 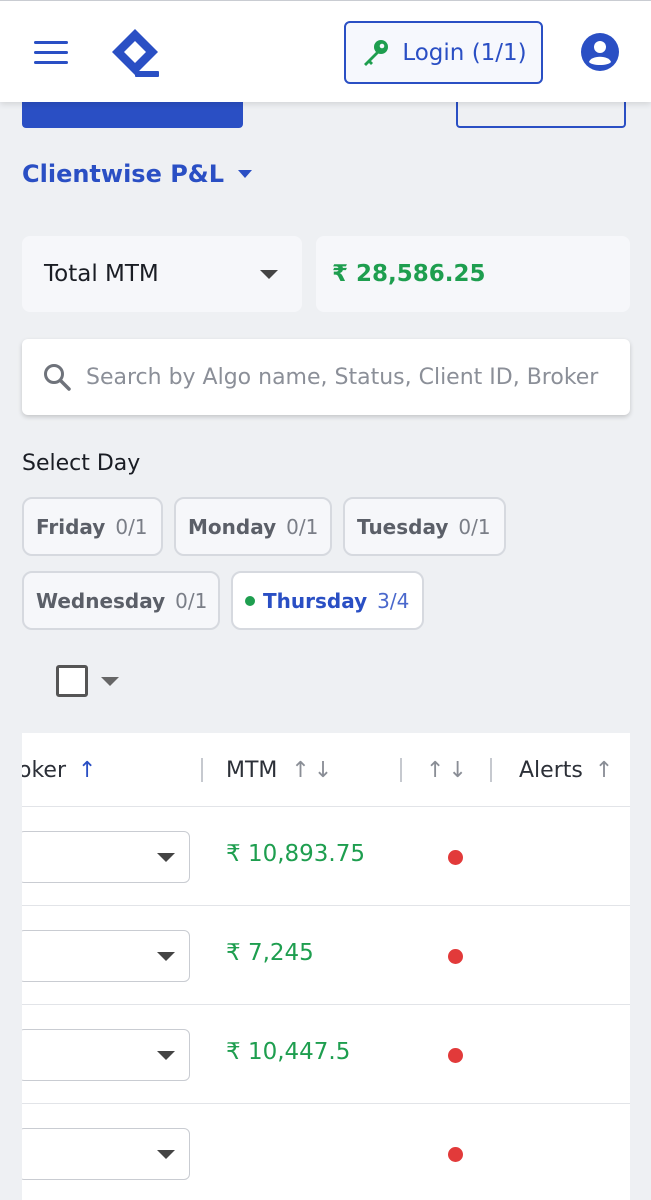 What do you see at coordinates (315, 600) in the screenshot?
I see `day-name: Thursday` at bounding box center [315, 600].